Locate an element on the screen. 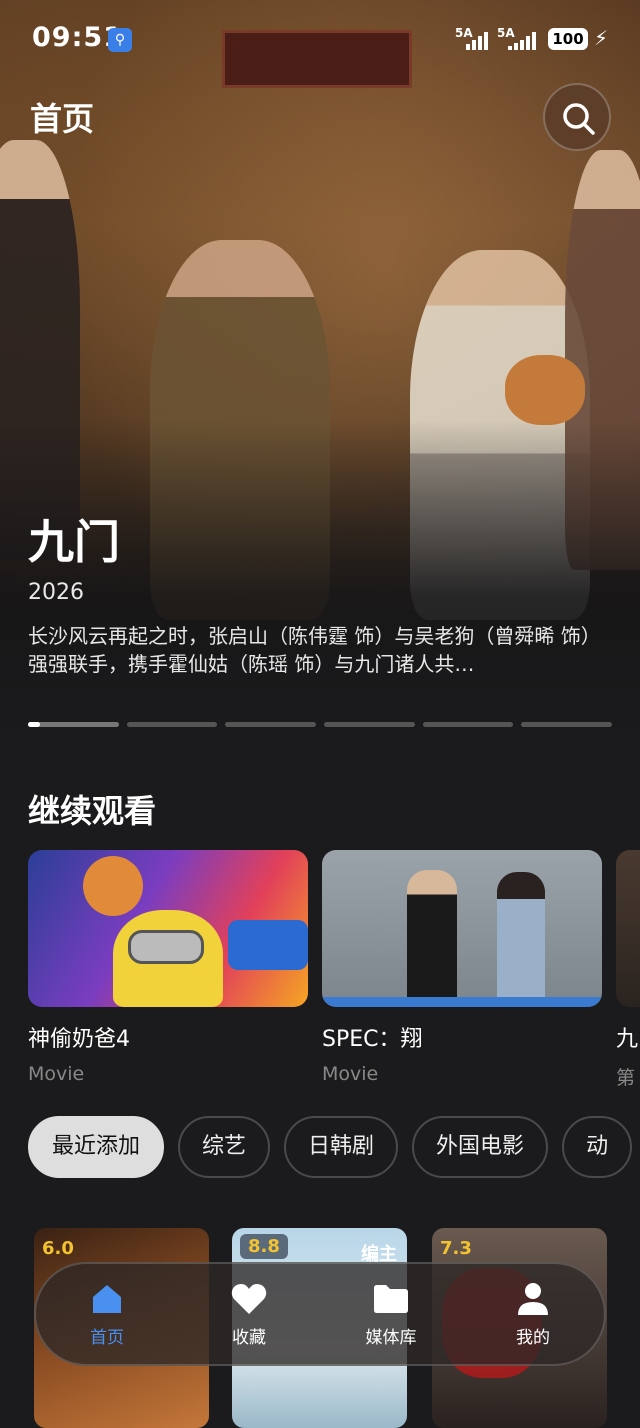  chip-recently-added: 最近添加 is located at coordinates (96, 1147).